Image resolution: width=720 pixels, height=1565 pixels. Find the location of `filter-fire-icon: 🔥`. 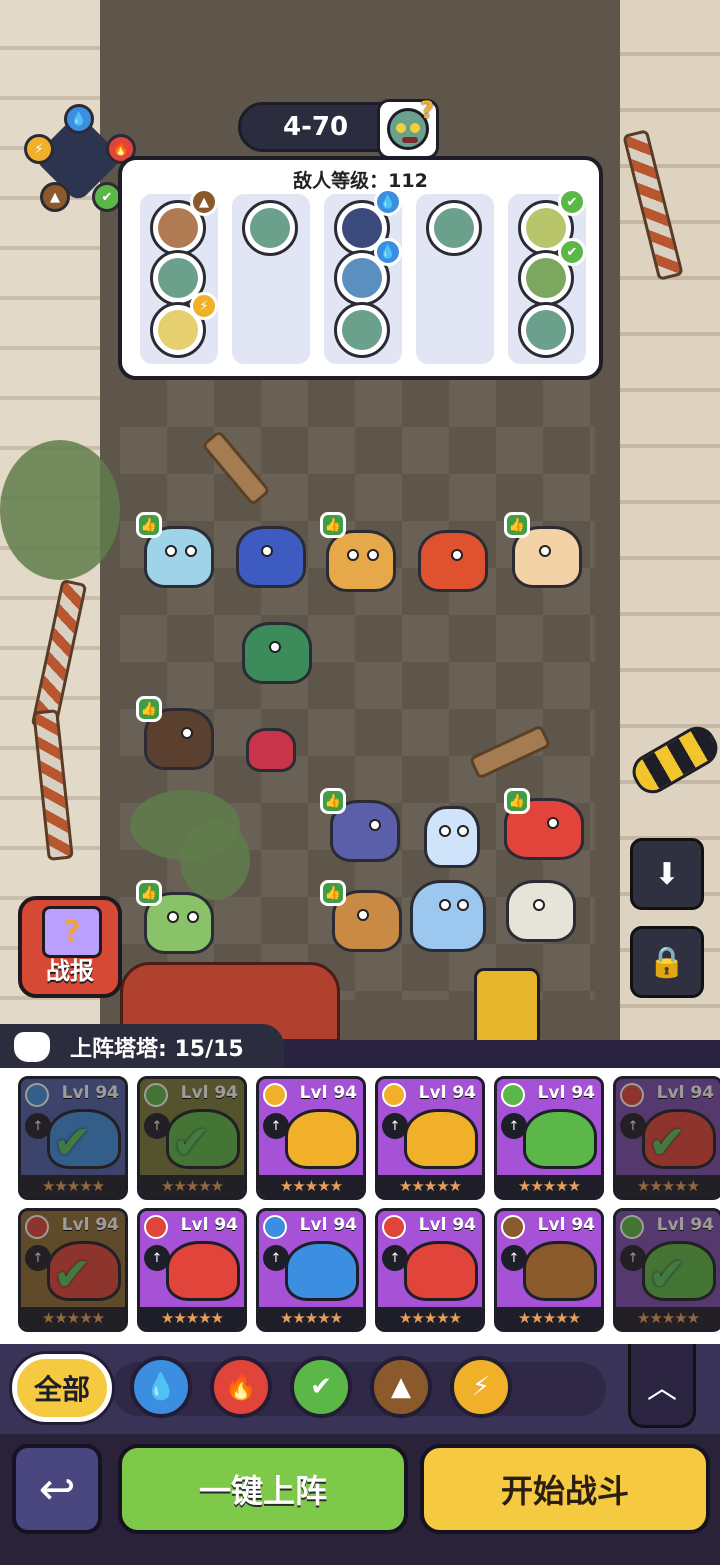

filter-fire-icon: 🔥 is located at coordinates (241, 1387).